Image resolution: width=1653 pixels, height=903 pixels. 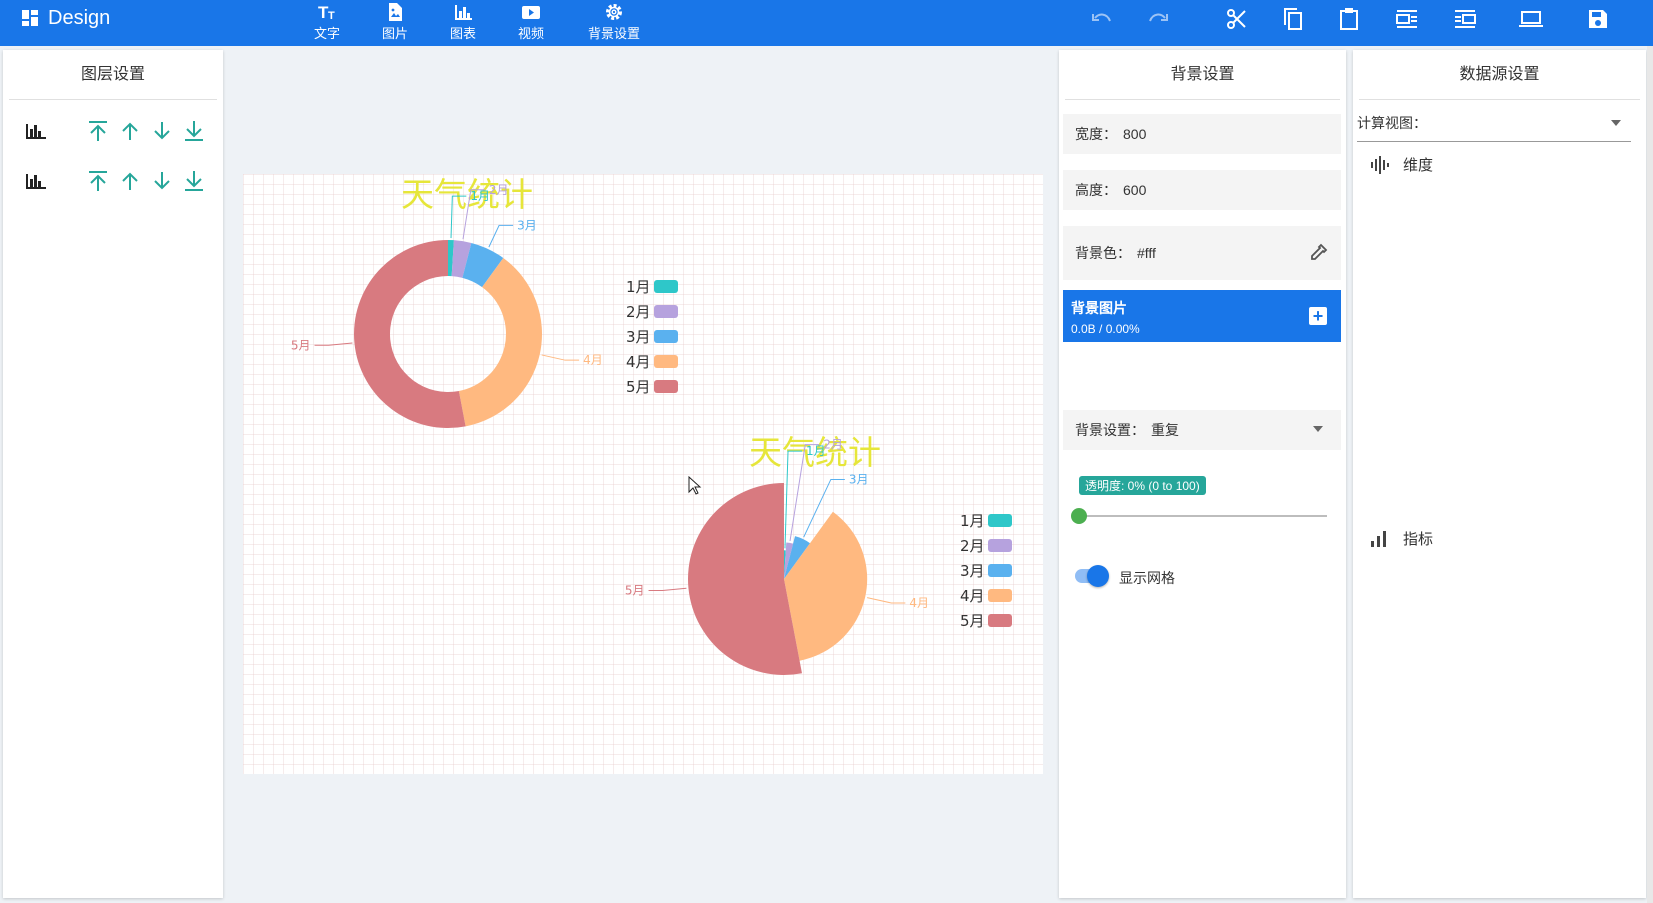 I want to click on chart-icon, so click(x=463, y=12).